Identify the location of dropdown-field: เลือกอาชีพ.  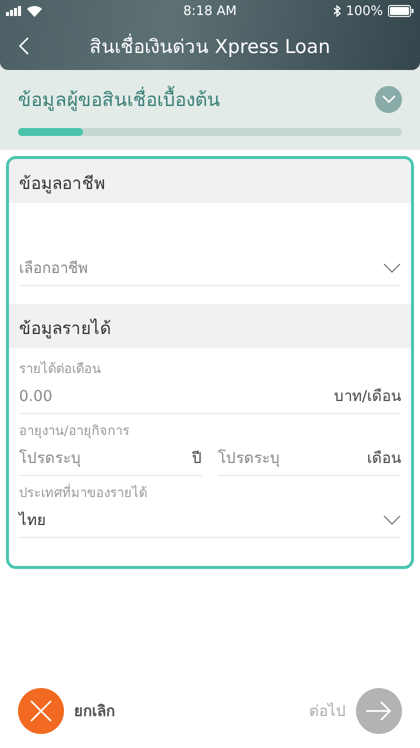
(210, 268).